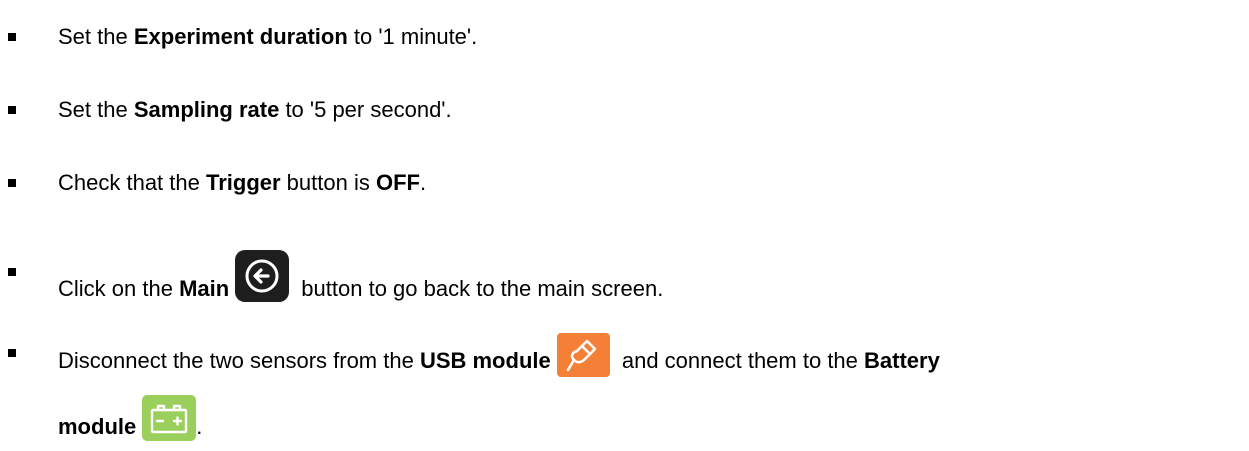 The image size is (1249, 451). Describe the element at coordinates (740, 360) in the screenshot. I see `step-text: and connect them to the` at that location.